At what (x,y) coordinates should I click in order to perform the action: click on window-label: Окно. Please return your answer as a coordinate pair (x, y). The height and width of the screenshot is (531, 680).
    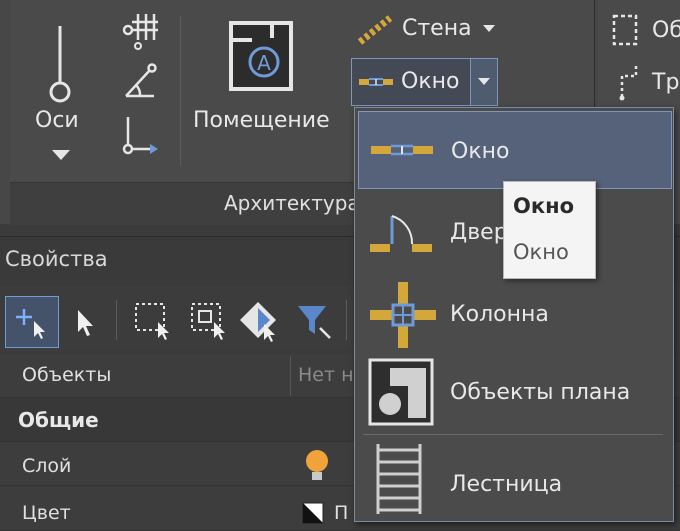
    Looking at the image, I should click on (430, 81).